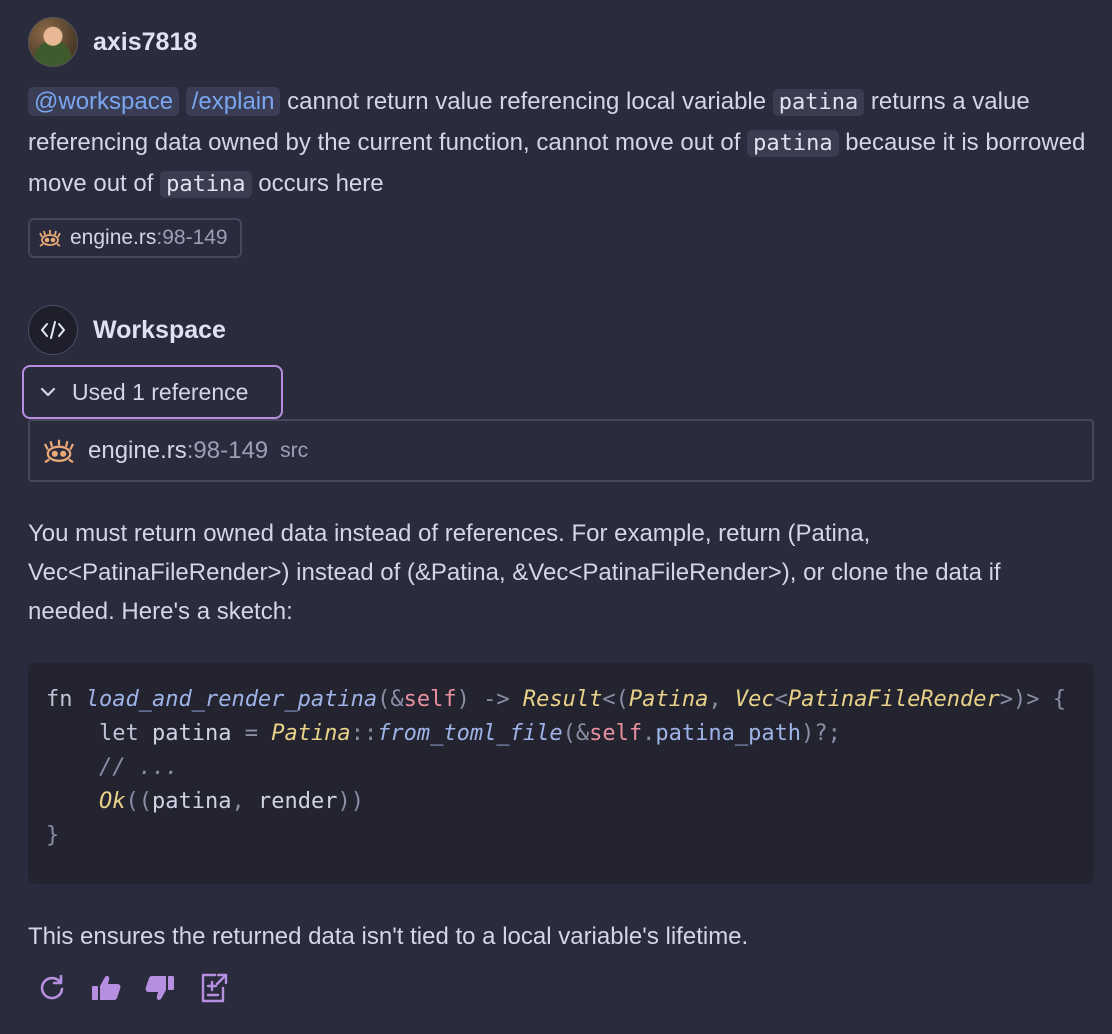 This screenshot has height=1034, width=1112. Describe the element at coordinates (160, 391) in the screenshot. I see `used-references-label: Used 1 reference` at that location.